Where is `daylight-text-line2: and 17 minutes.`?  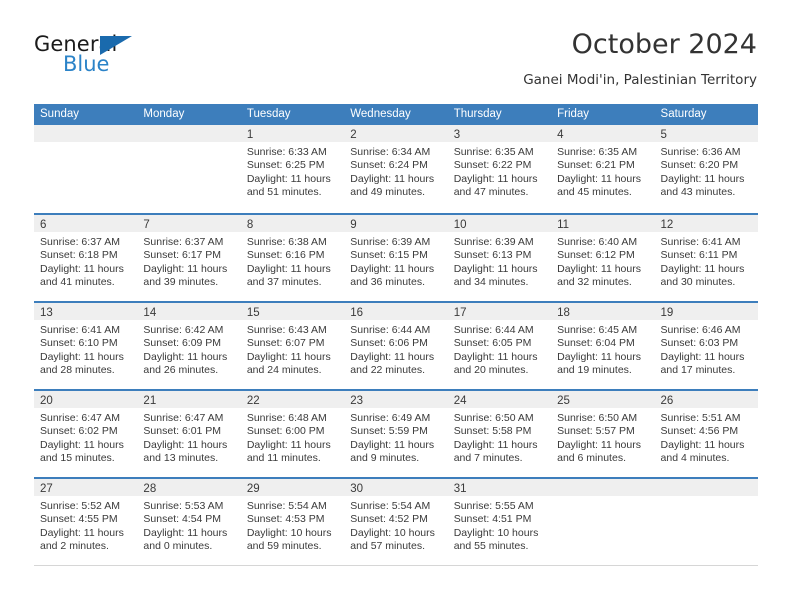
daylight-text-line2: and 17 minutes. is located at coordinates (698, 370).